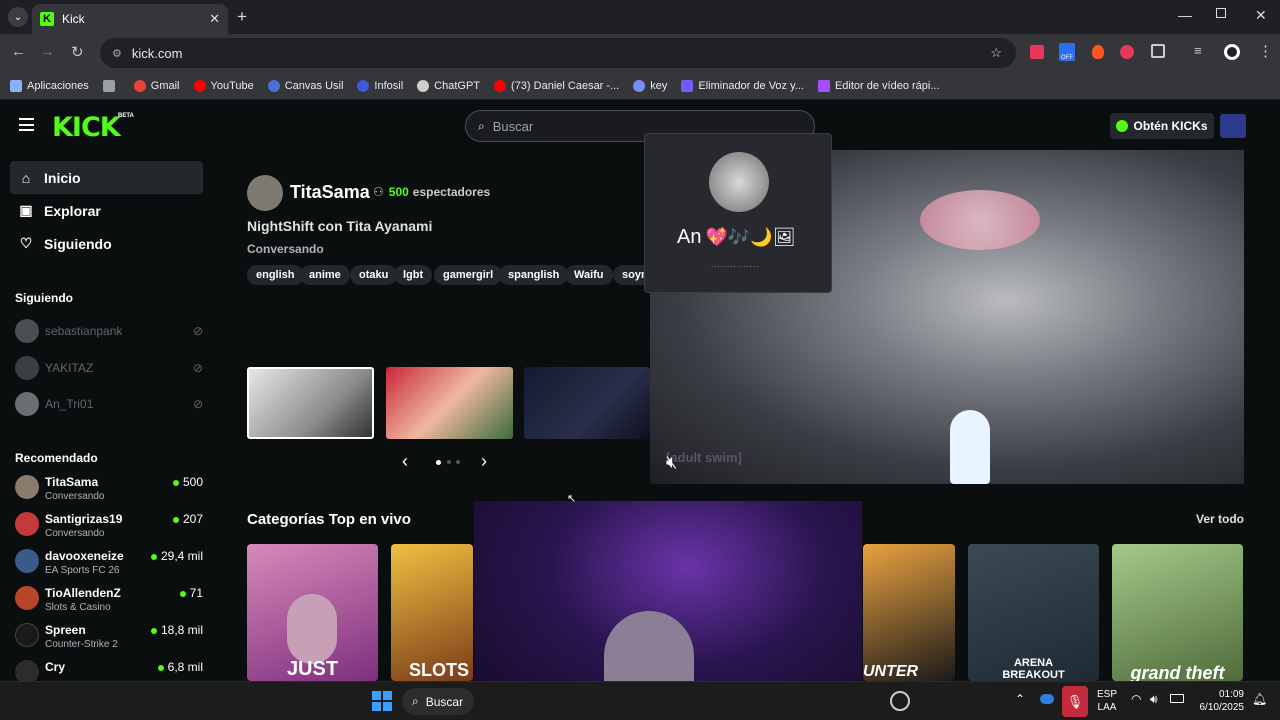 The image size is (1280, 720). Describe the element at coordinates (1136, 699) in the screenshot. I see `wifi-icon: ◠` at that location.